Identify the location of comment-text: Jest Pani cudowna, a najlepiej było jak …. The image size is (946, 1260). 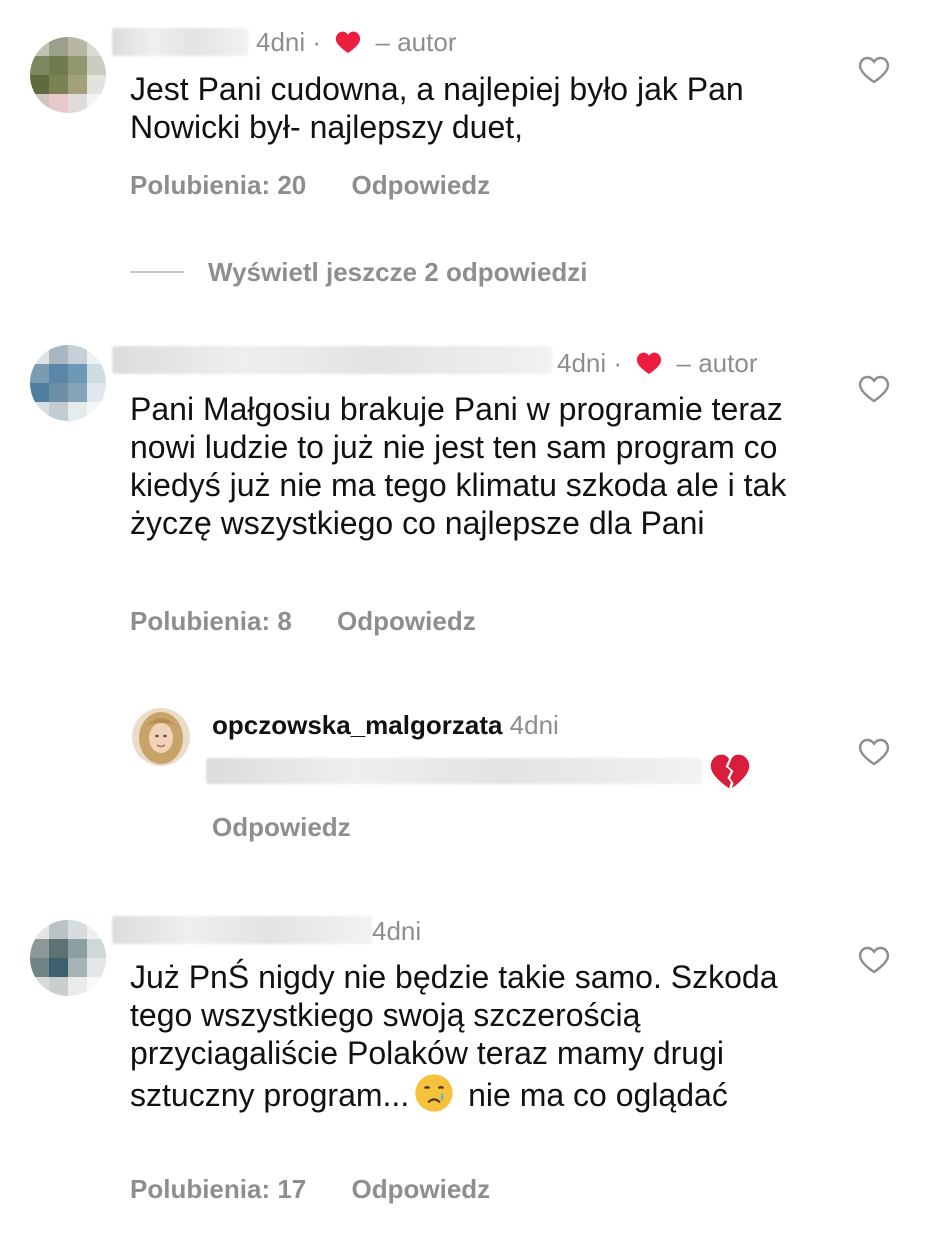
(441, 108).